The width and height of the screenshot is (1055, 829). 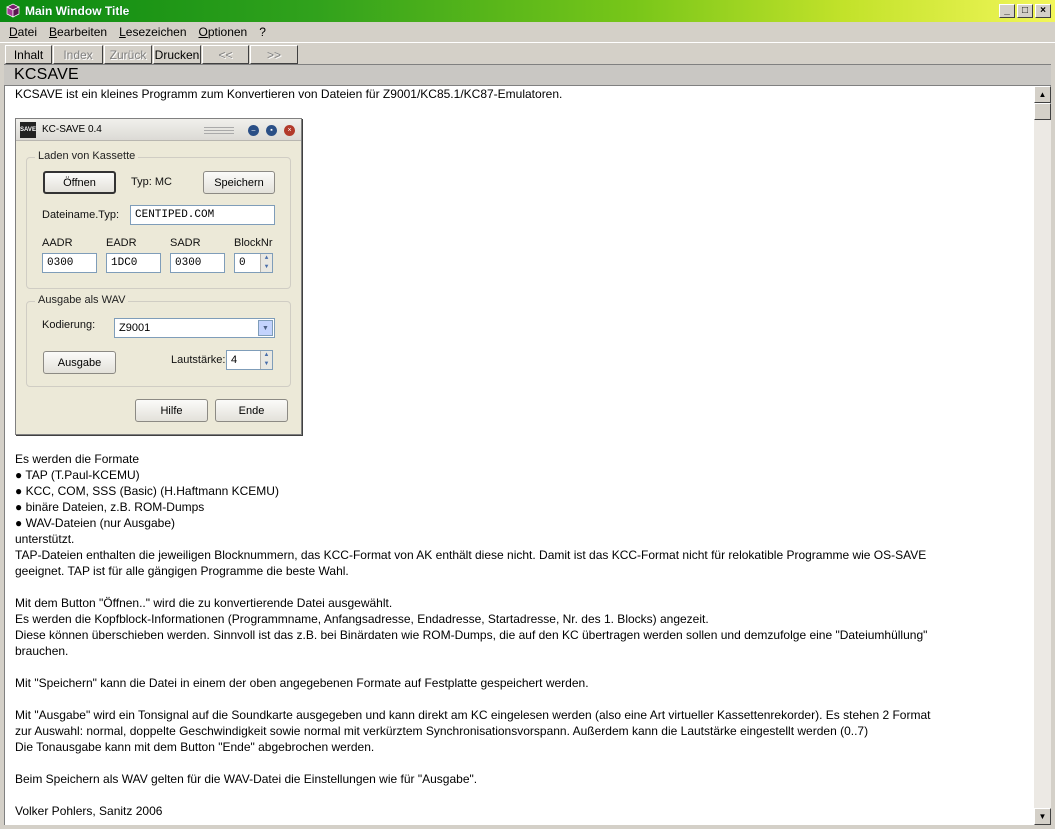 What do you see at coordinates (266, 360) in the screenshot?
I see `kc-volume-spin-icon: ▲ ▼` at bounding box center [266, 360].